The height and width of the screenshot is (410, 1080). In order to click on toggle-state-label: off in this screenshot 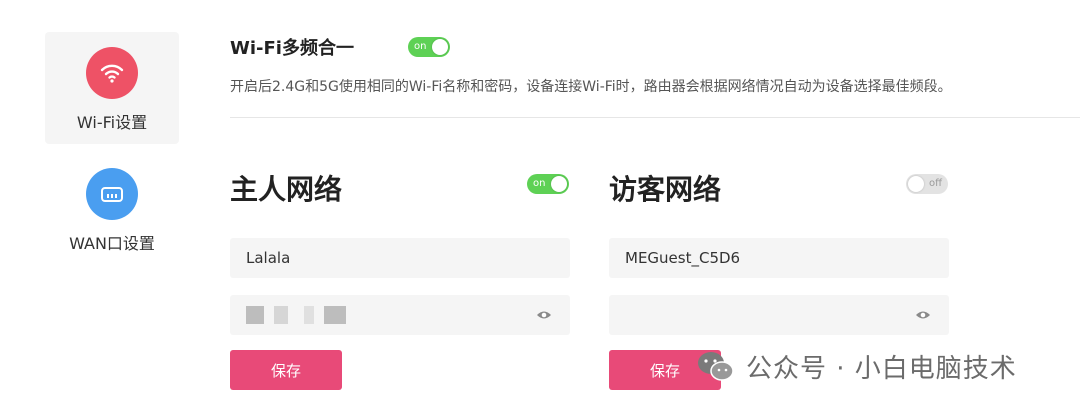, I will do `click(935, 183)`.